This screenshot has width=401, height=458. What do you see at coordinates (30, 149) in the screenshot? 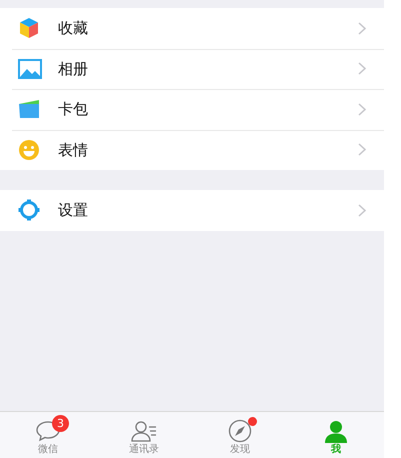
I see `smile-icon` at bounding box center [30, 149].